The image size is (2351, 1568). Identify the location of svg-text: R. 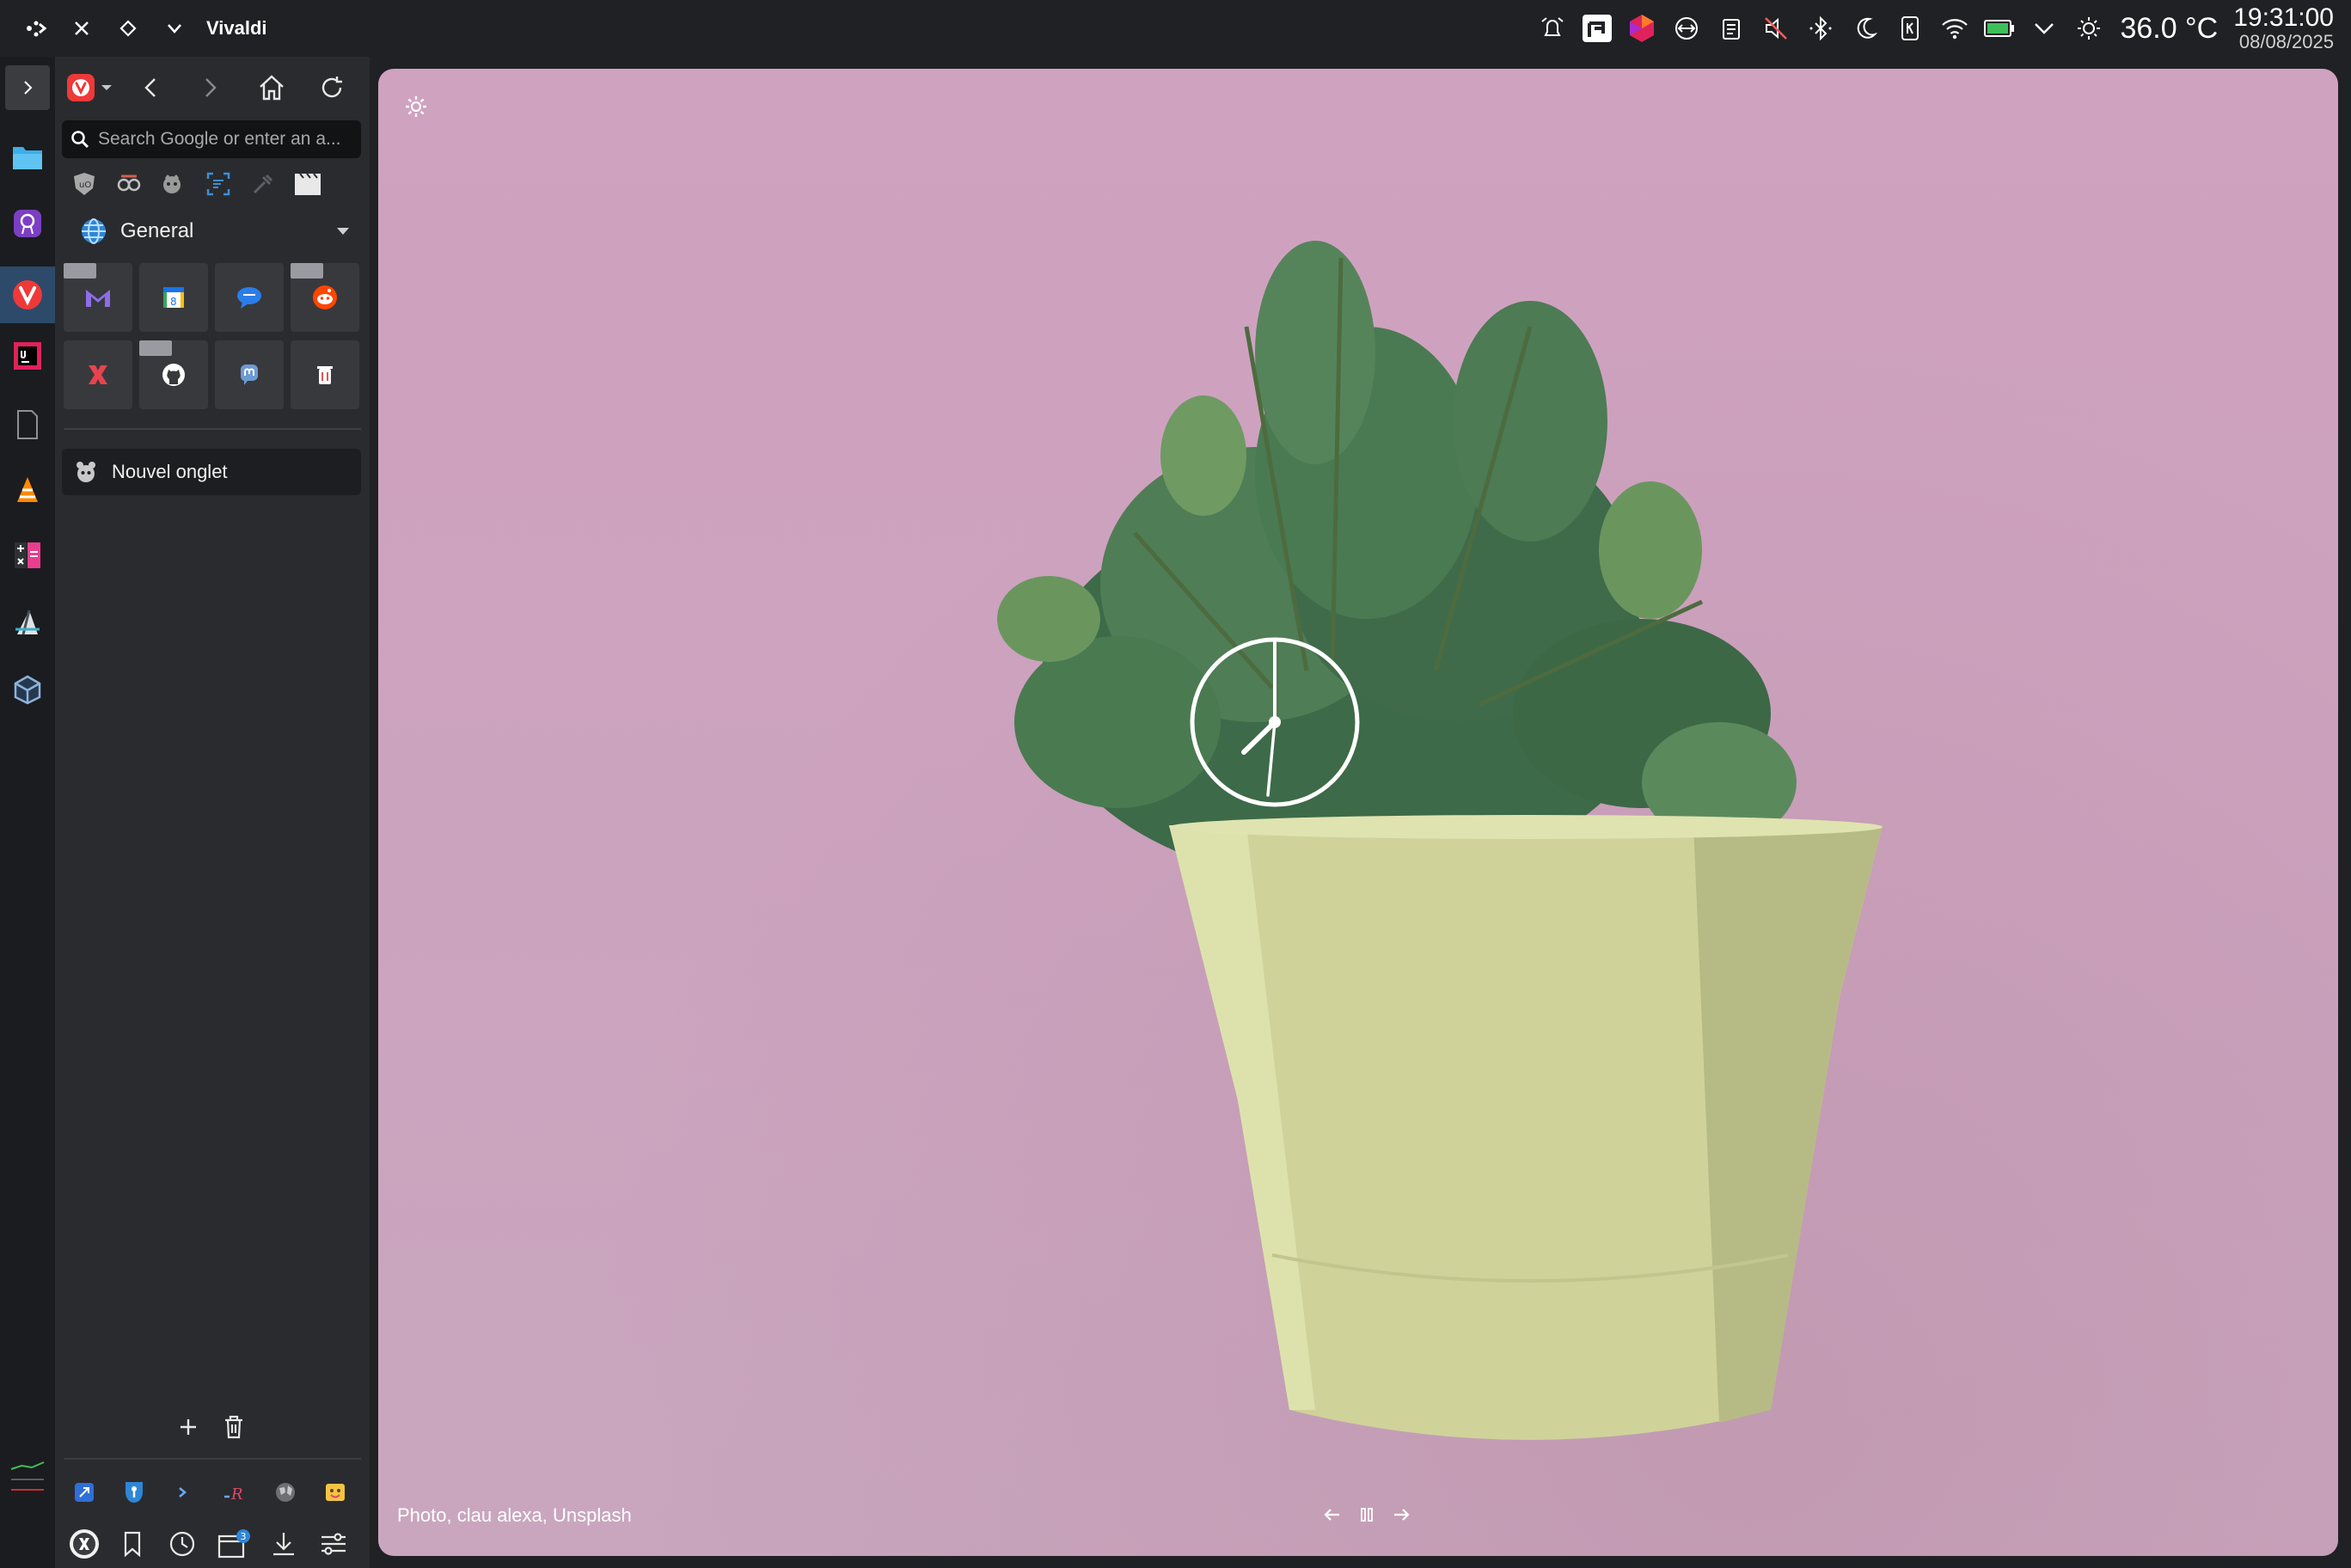
(236, 1494).